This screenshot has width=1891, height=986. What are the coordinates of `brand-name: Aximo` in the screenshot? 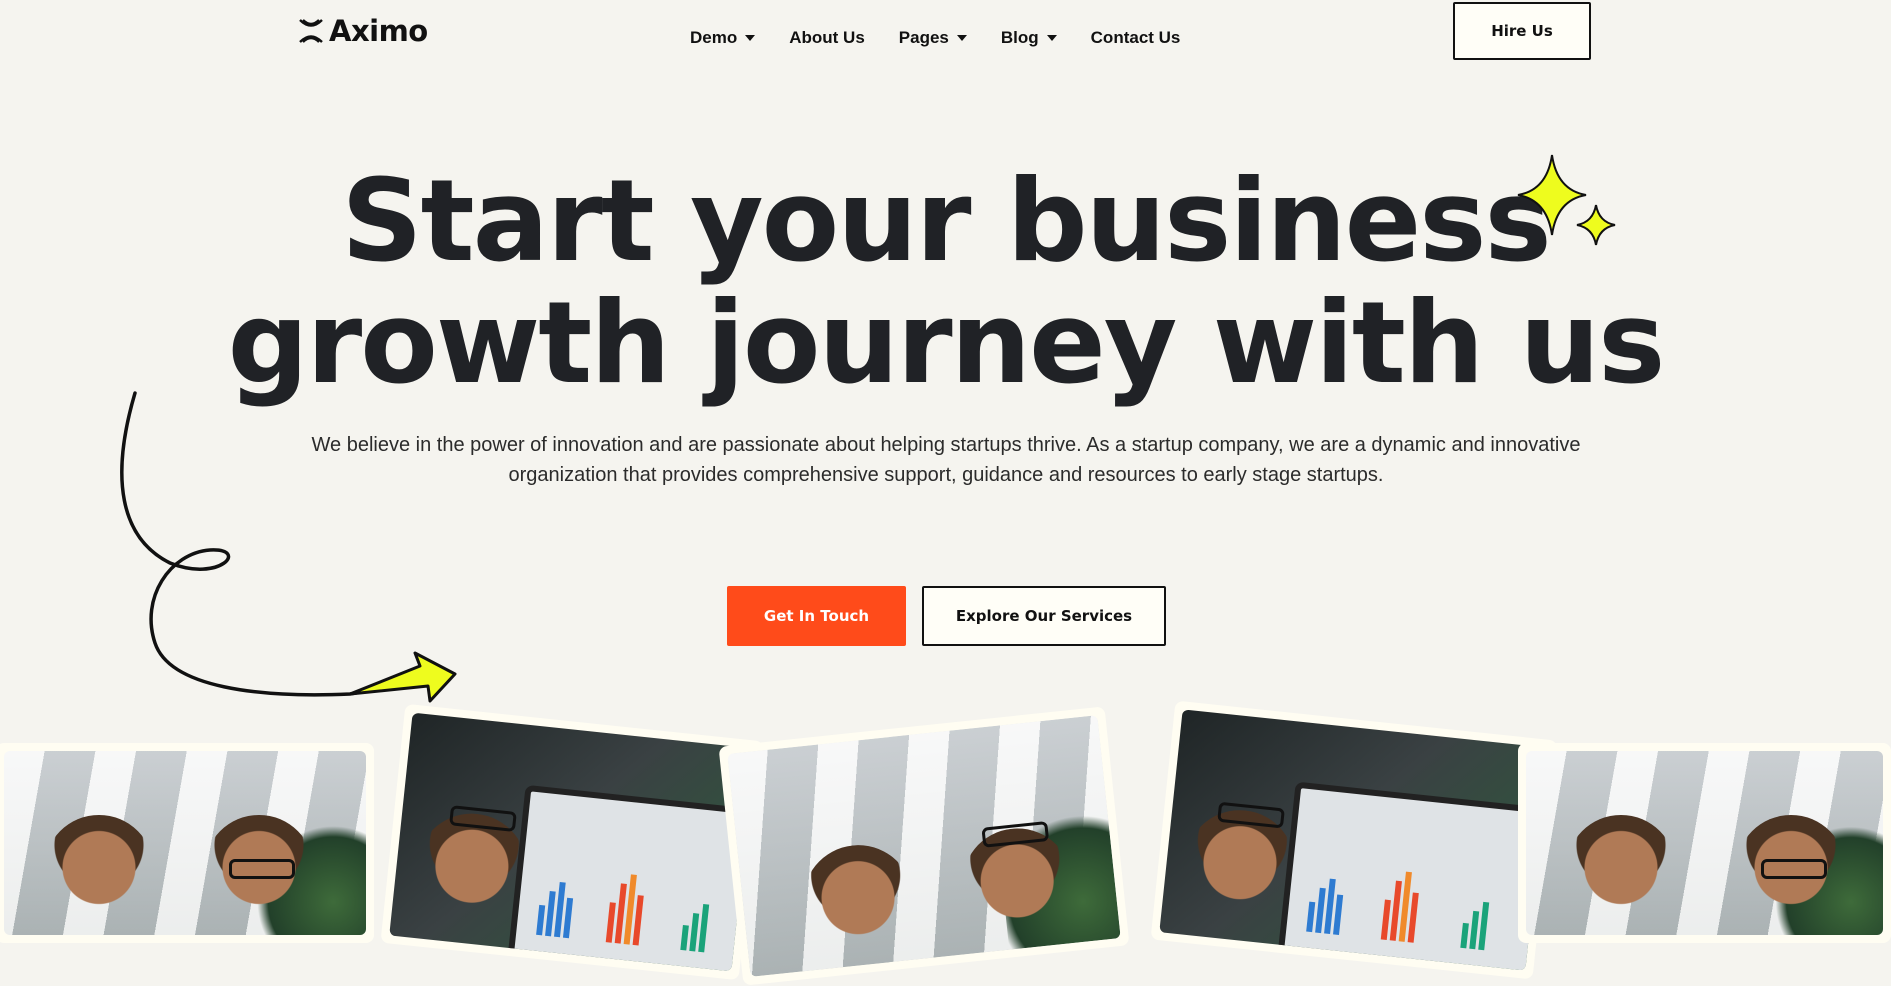 It's located at (378, 31).